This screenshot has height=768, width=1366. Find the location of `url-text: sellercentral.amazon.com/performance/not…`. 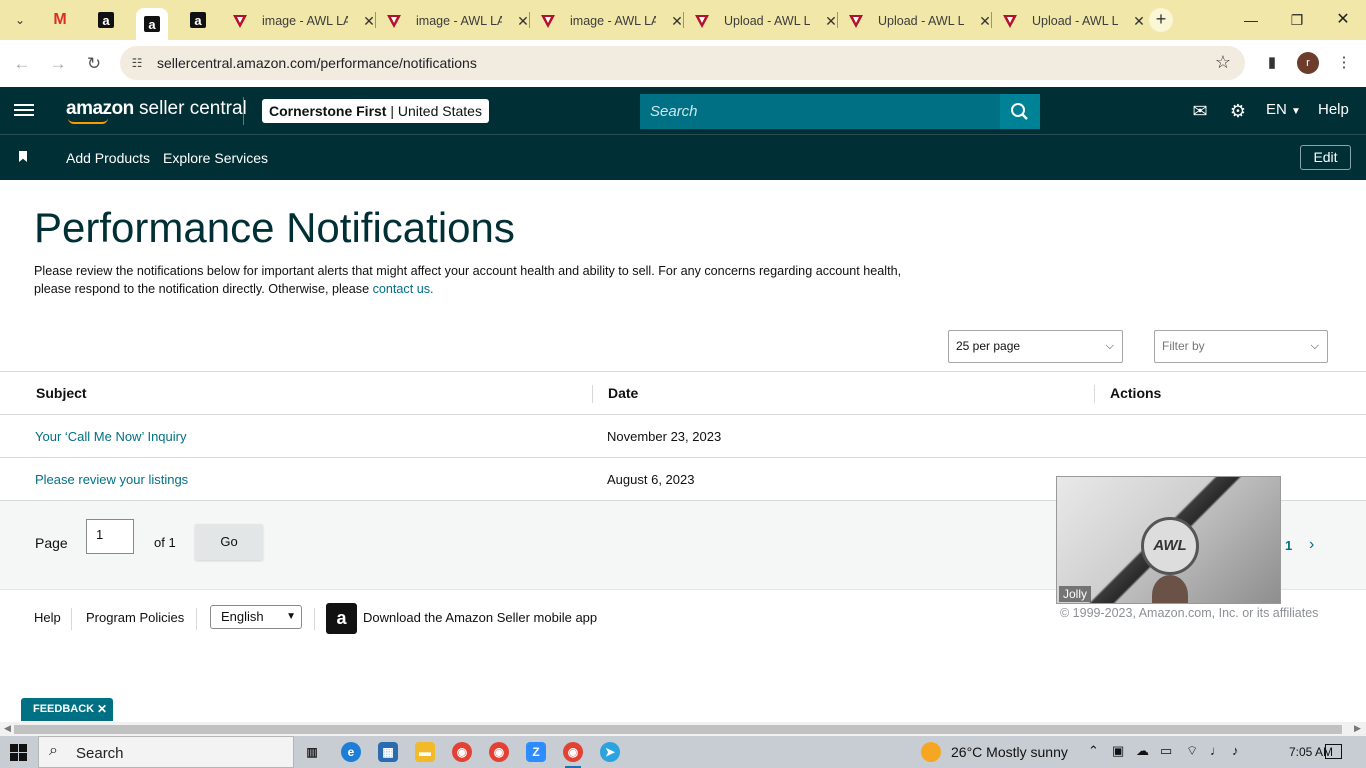

url-text: sellercentral.amazon.com/performance/not… is located at coordinates (317, 63).